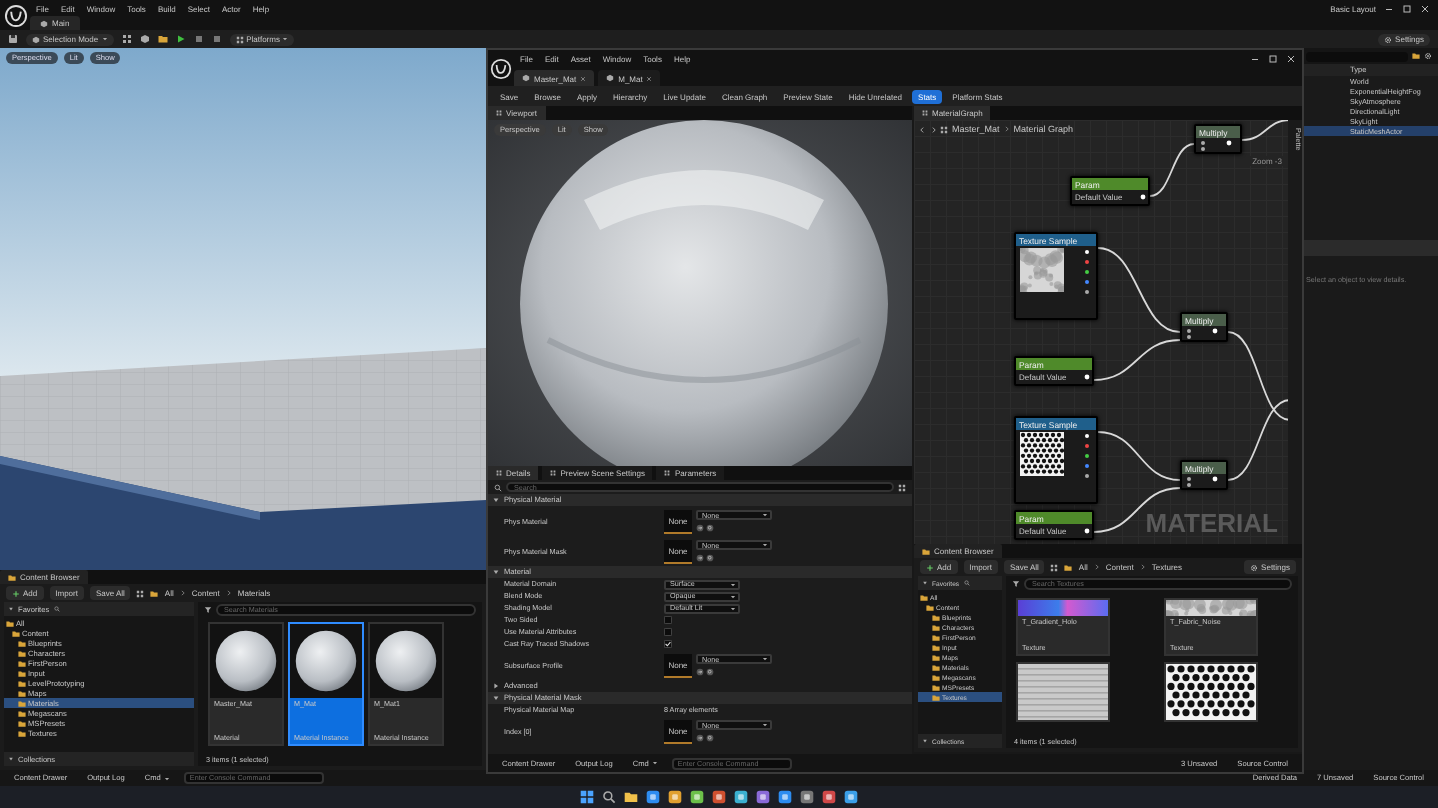 The image size is (1438, 808). I want to click on dots-texture-thumbnail, so click(1041, 454).